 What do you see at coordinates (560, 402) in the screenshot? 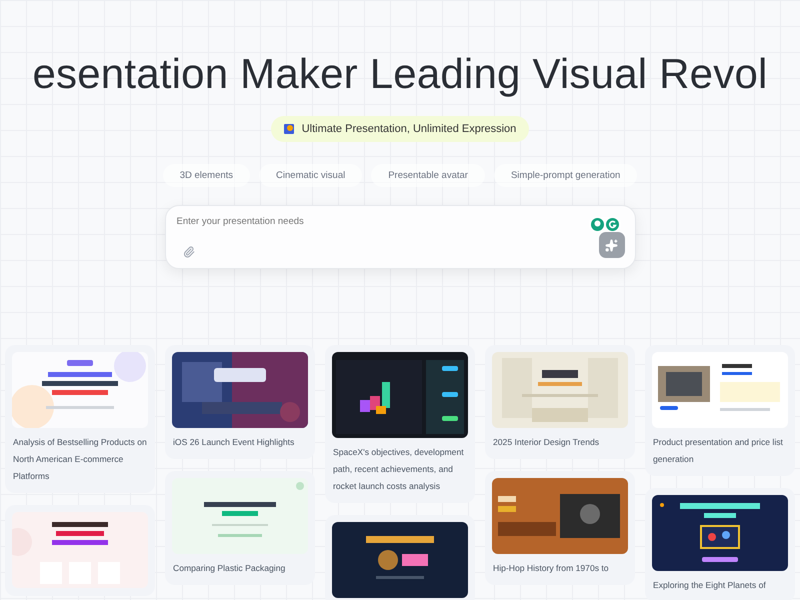
I see `template-card: 2025 Interior Design Trends` at bounding box center [560, 402].